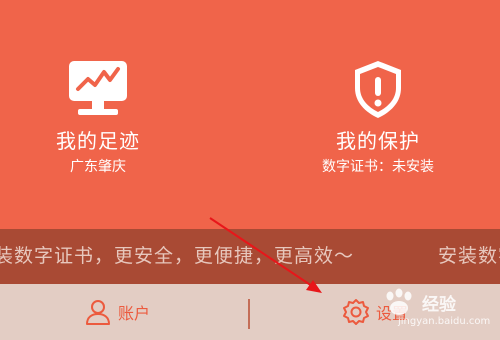 This screenshot has height=340, width=500. I want to click on watermark-text: 经验, so click(439, 305).